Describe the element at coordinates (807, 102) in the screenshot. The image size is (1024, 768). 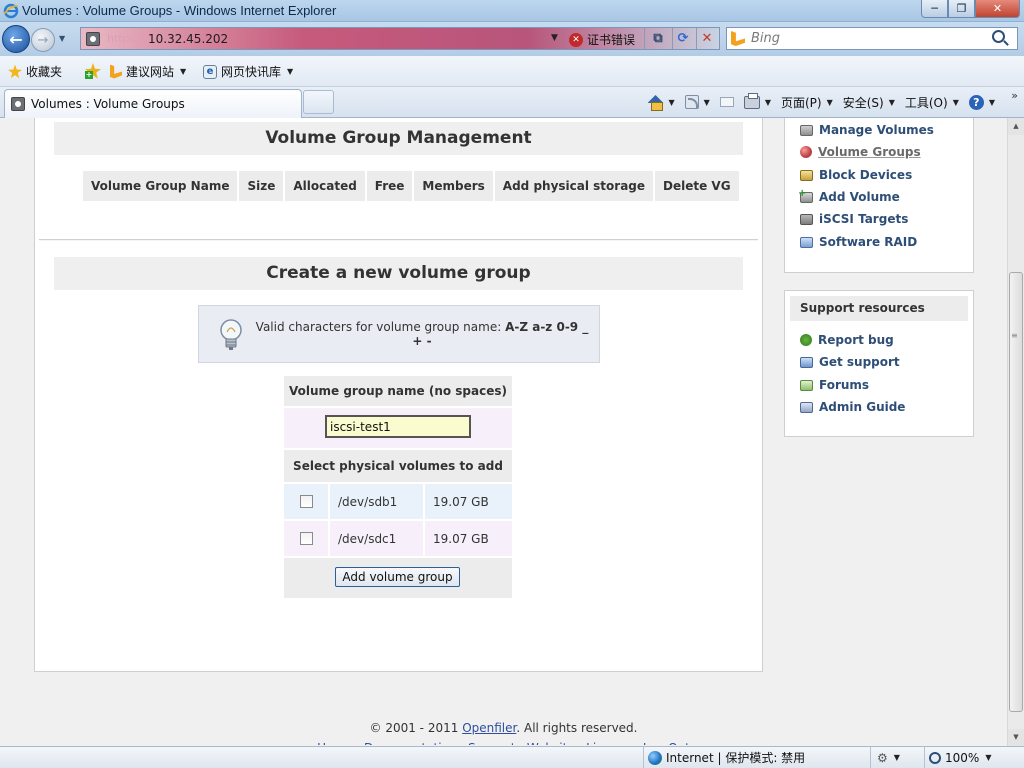
I see `page-menu: 页面(P) ▼` at that location.